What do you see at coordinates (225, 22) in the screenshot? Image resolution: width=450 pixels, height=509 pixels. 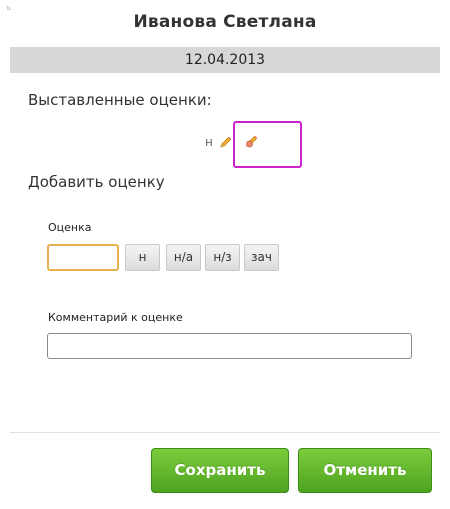 I see `student-name: Иванова Светлана` at bounding box center [225, 22].